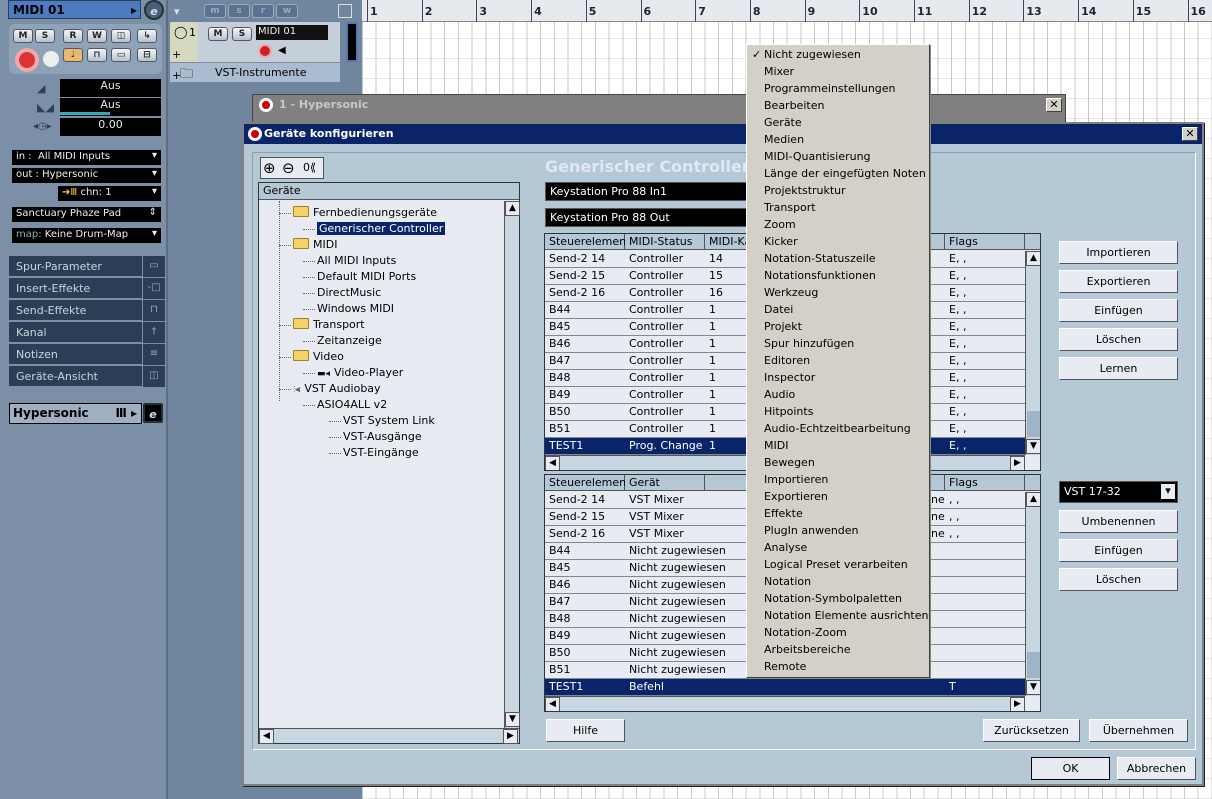  What do you see at coordinates (665, 242) in the screenshot?
I see `column-header: MIDI-Status` at bounding box center [665, 242].